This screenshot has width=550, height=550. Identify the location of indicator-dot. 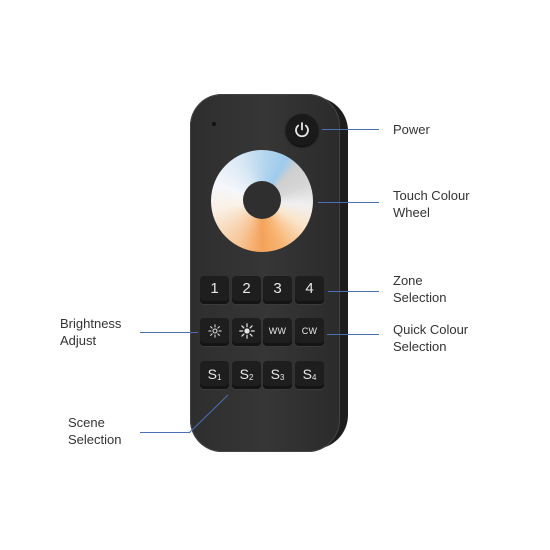
(214, 124).